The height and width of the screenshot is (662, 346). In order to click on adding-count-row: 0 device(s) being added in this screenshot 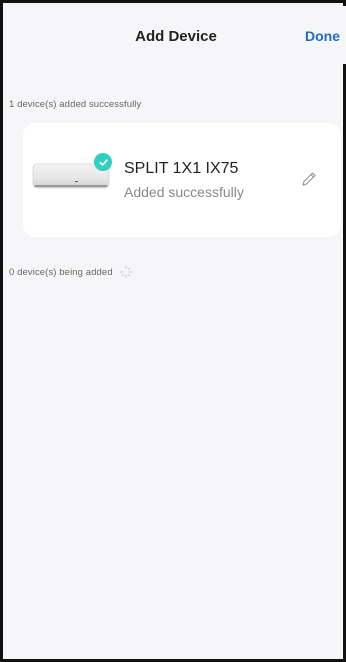, I will do `click(71, 272)`.